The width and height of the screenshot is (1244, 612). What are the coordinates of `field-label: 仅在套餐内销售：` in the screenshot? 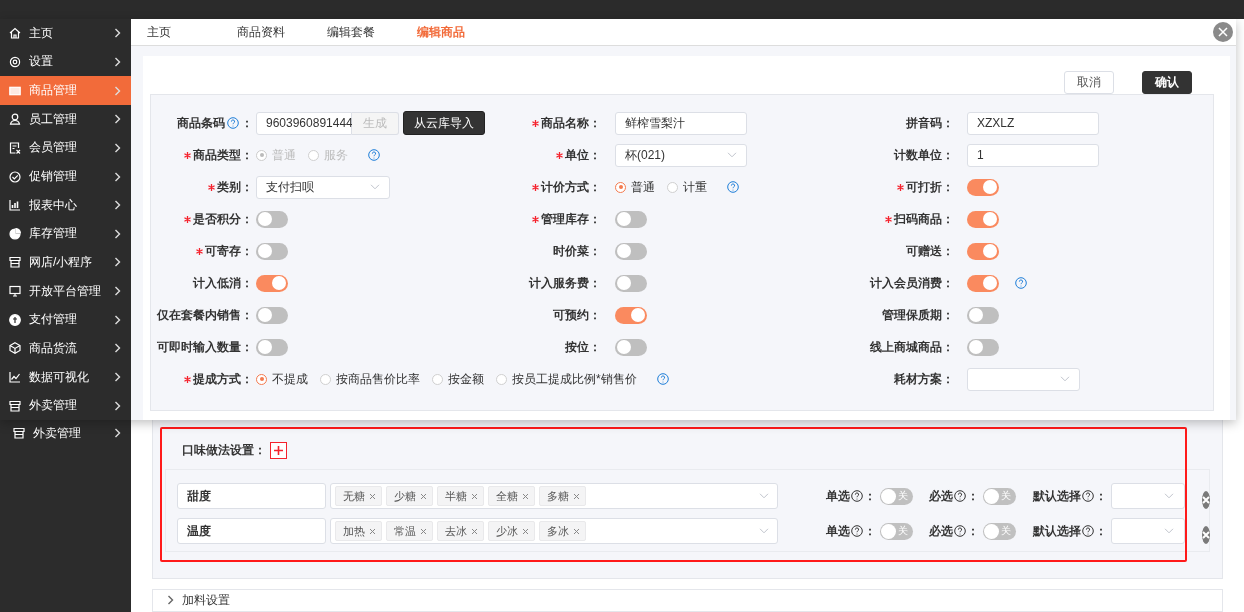 It's located at (205, 315).